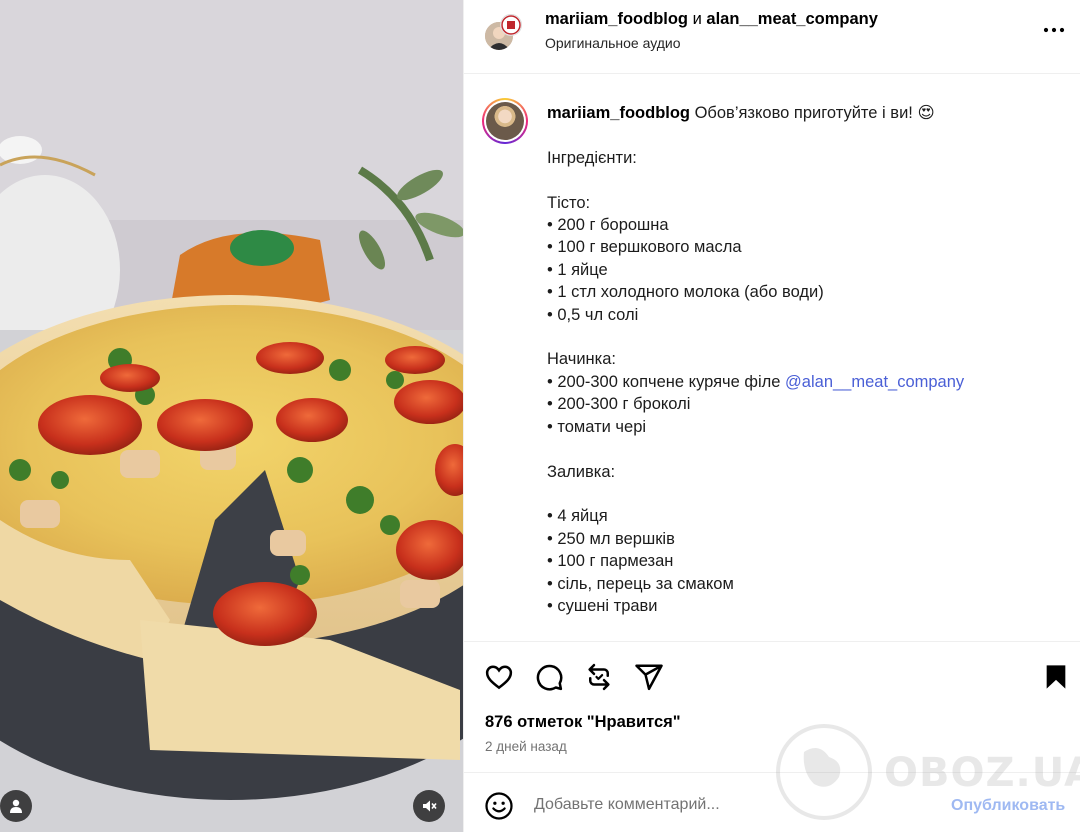 The image size is (1080, 832). What do you see at coordinates (583, 722) in the screenshot?
I see `likes-count: 876 отметок "Нравится"` at bounding box center [583, 722].